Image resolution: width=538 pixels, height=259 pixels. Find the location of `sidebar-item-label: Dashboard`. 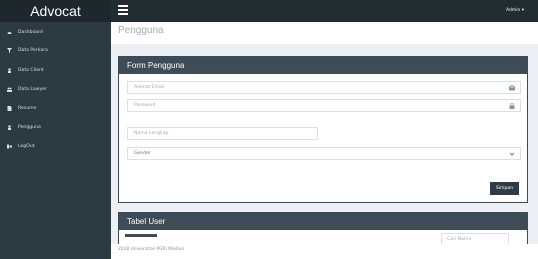

sidebar-item-label: Dashboard is located at coordinates (30, 32).